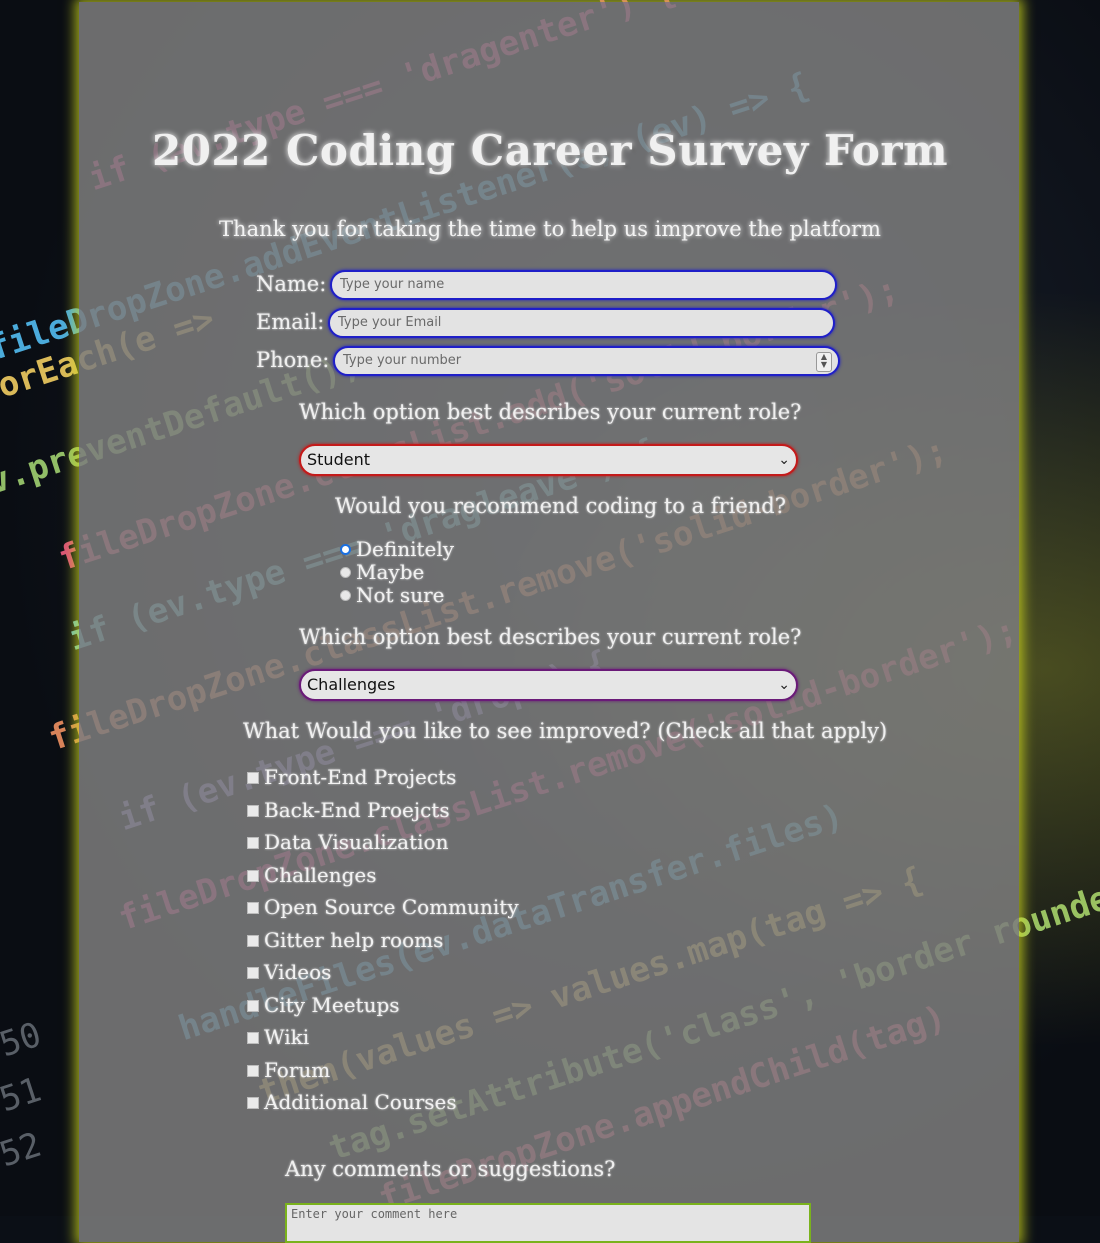  I want to click on recommend-question-label: Would you recommend coding to a friend?, so click(560, 506).